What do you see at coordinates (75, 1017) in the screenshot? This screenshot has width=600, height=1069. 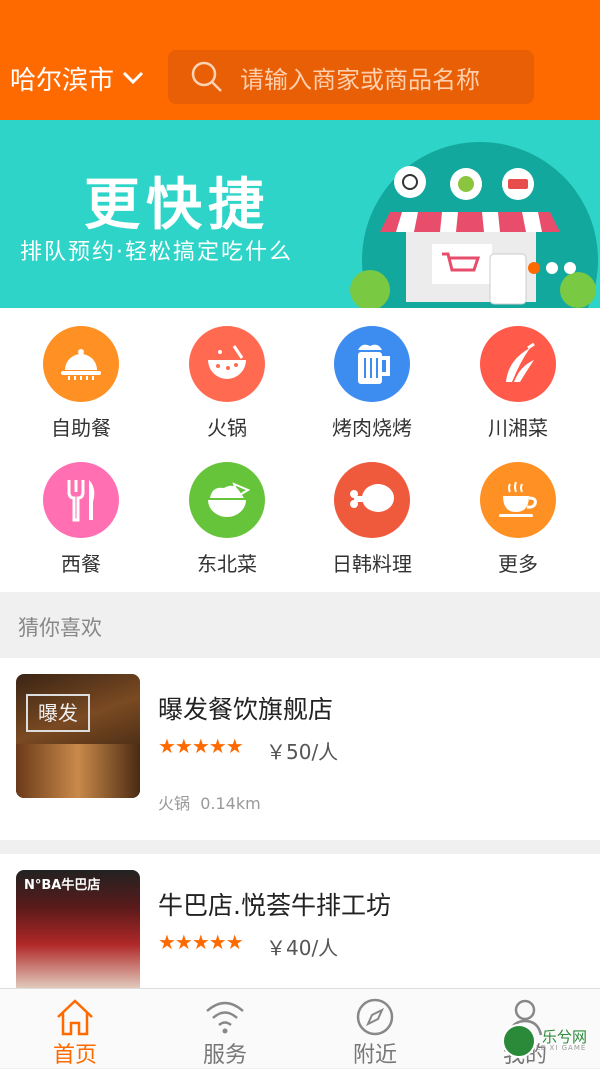 I see `home-icon` at bounding box center [75, 1017].